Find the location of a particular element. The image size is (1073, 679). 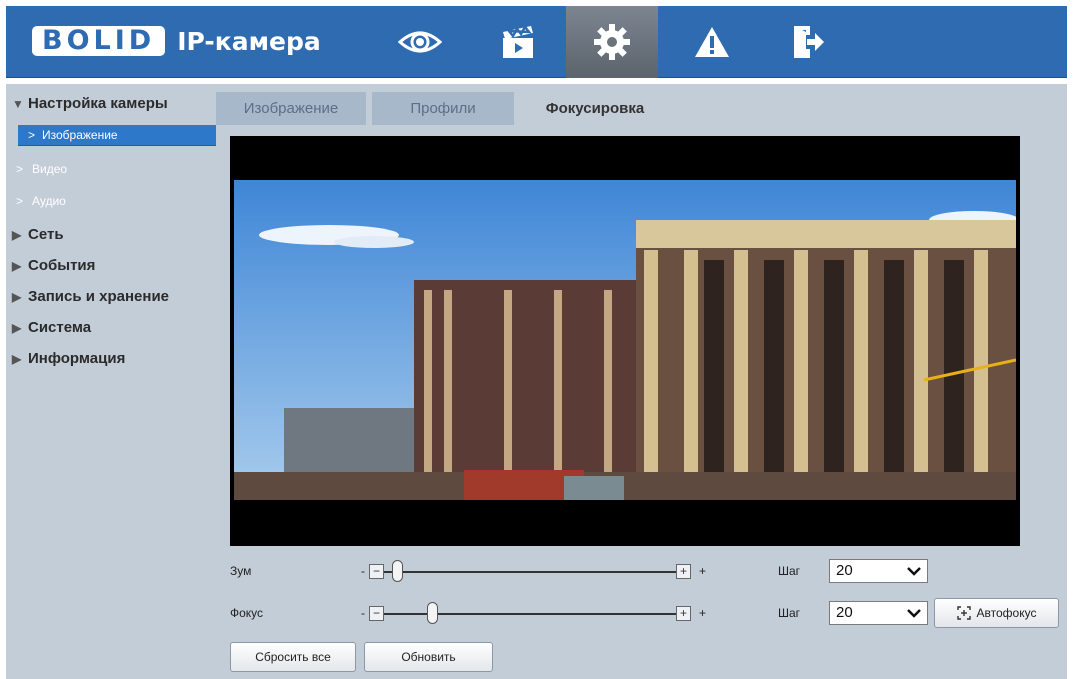

gear-icon is located at coordinates (612, 42).